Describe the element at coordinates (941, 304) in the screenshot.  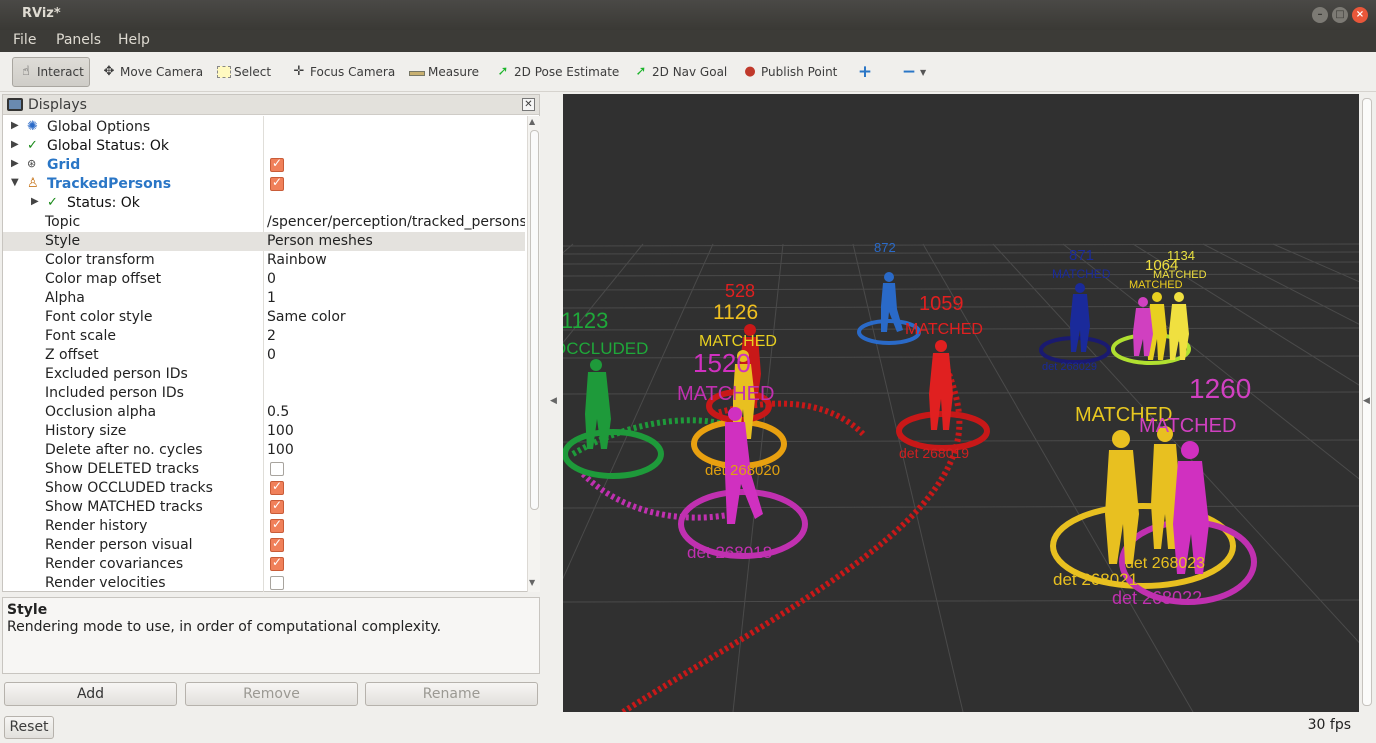
I see `scene-label: 1059` at that location.